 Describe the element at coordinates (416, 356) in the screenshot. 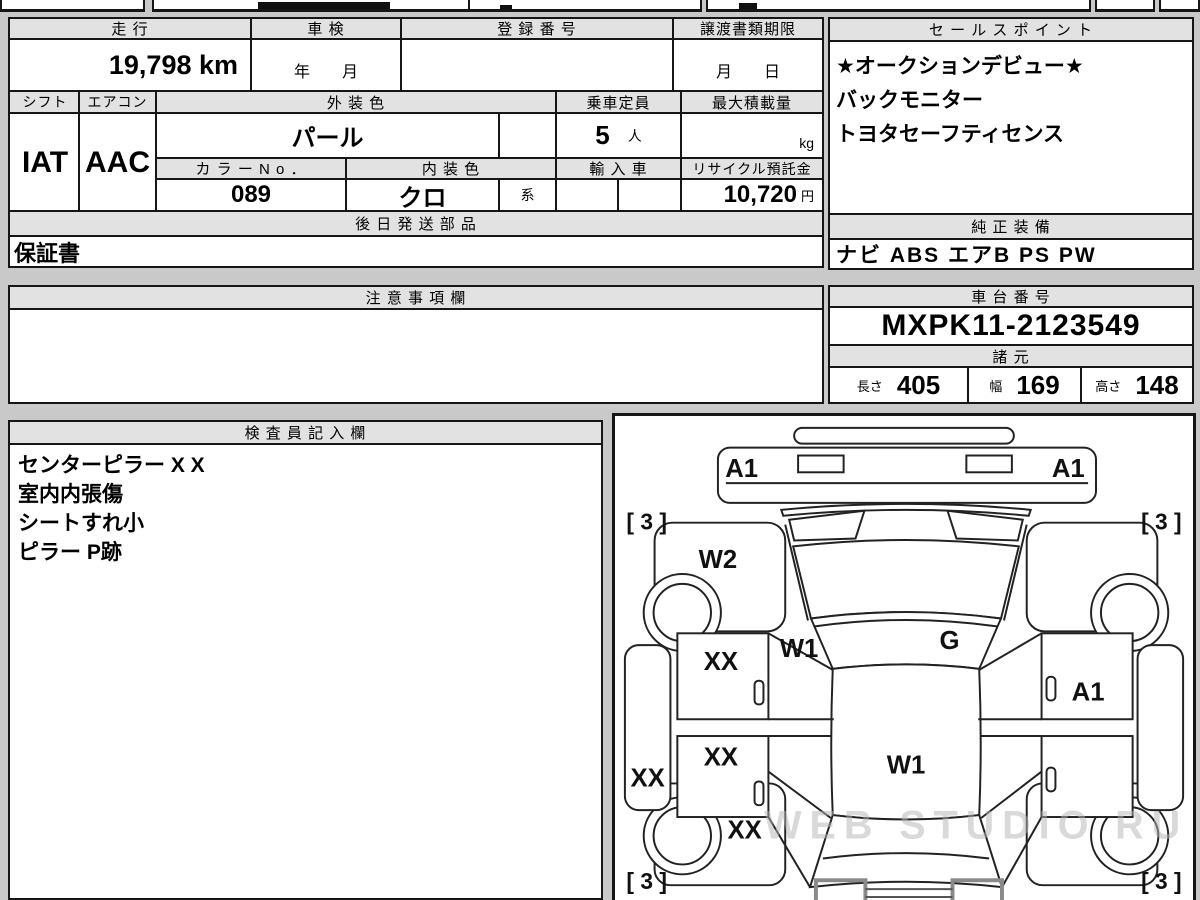

I see `notes-box` at that location.